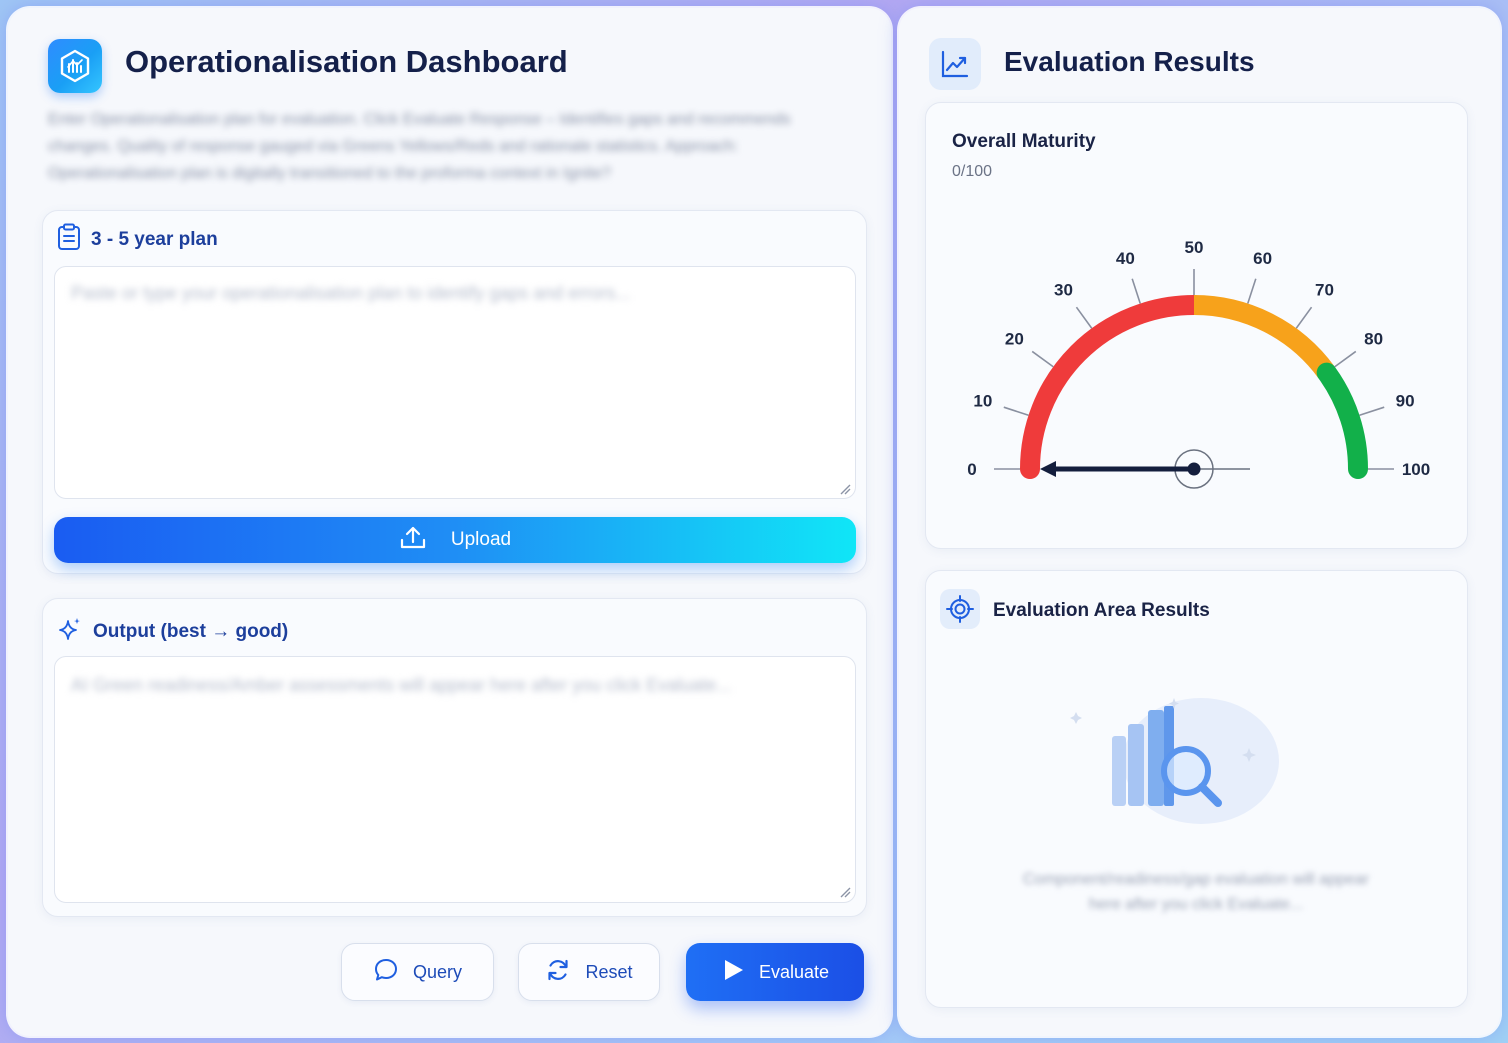 The image size is (1508, 1043). What do you see at coordinates (191, 631) in the screenshot?
I see `output-label: Output (best → good)` at bounding box center [191, 631].